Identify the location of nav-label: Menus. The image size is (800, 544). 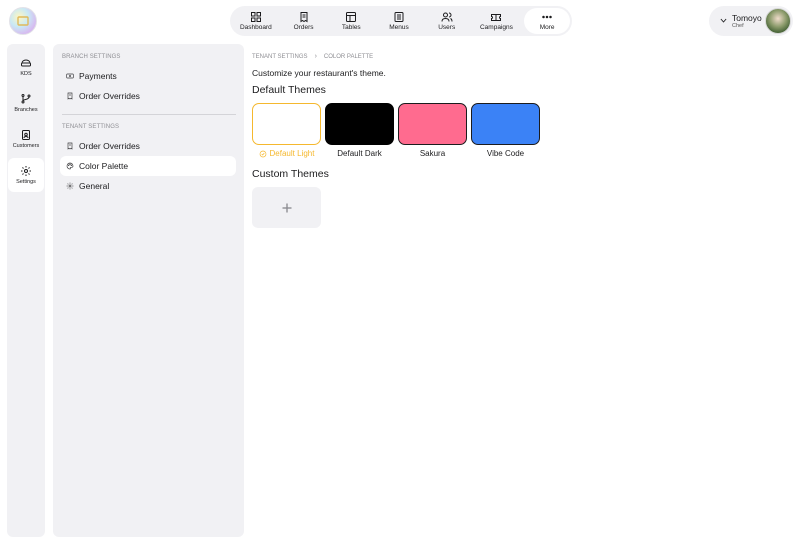
(399, 27).